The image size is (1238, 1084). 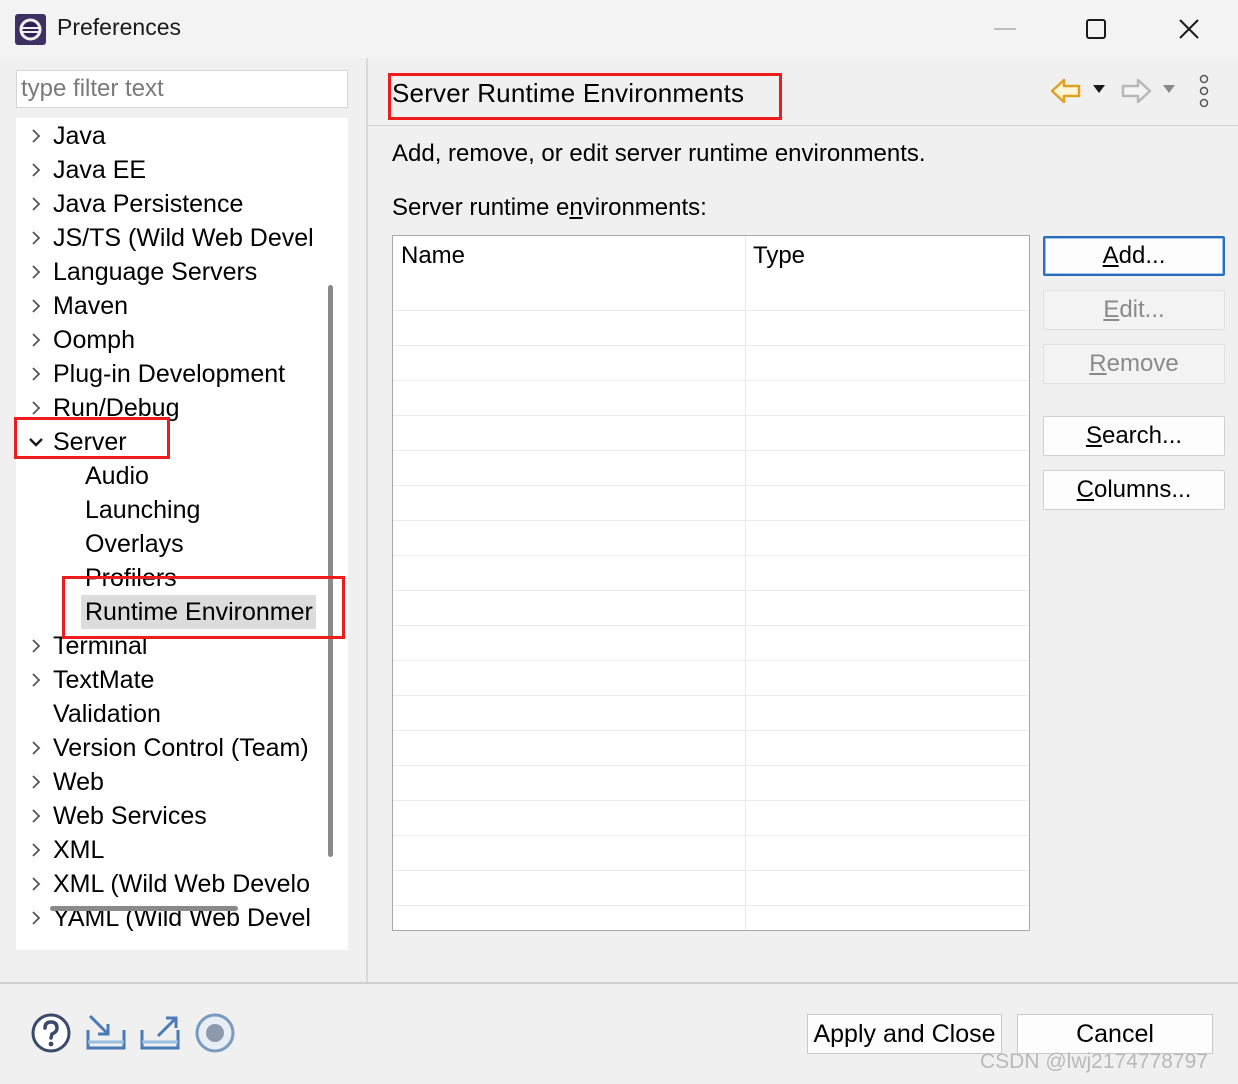 I want to click on tree-item-label: Language Servers, so click(x=155, y=272).